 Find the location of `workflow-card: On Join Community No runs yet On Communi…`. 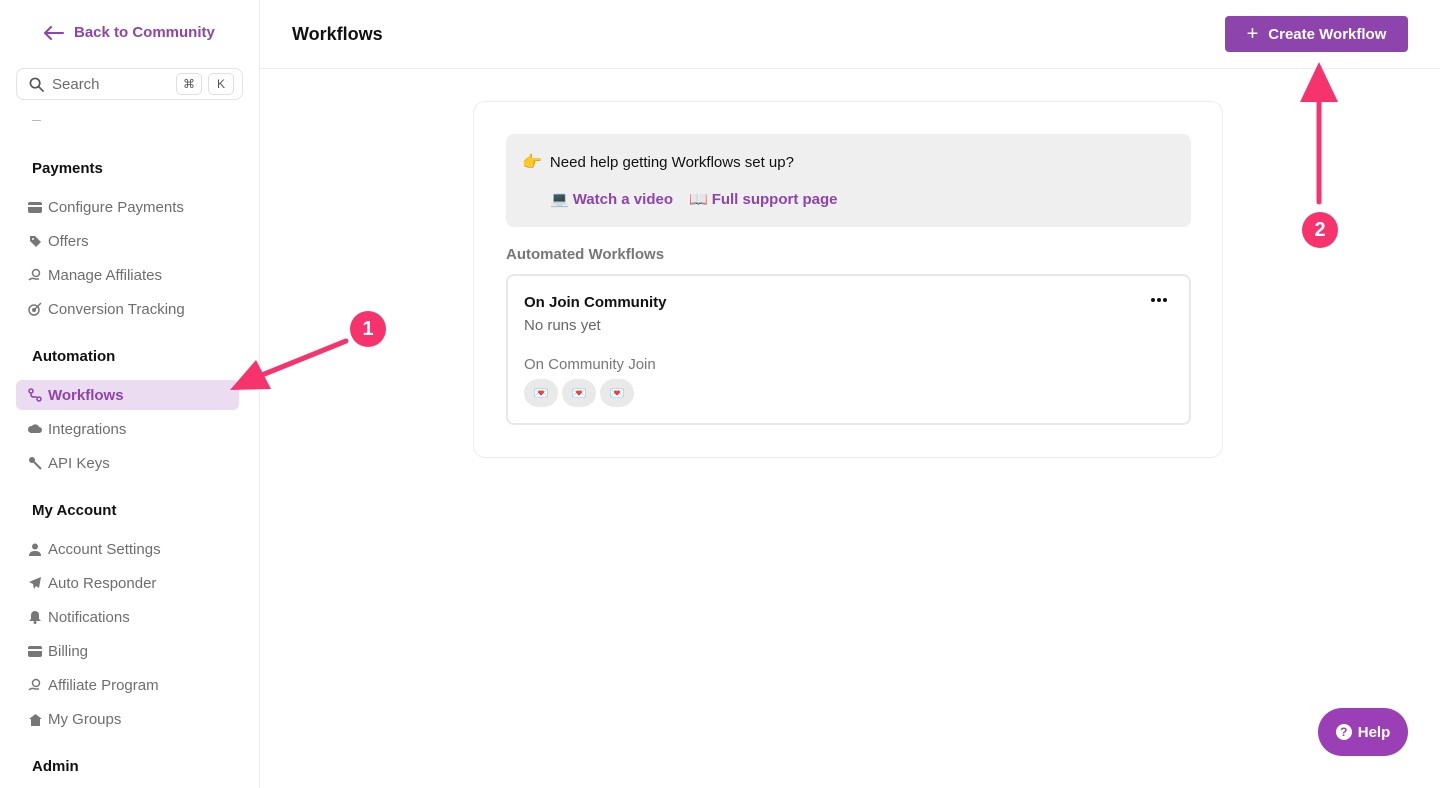

workflow-card: On Join Community No runs yet On Communi… is located at coordinates (848, 349).